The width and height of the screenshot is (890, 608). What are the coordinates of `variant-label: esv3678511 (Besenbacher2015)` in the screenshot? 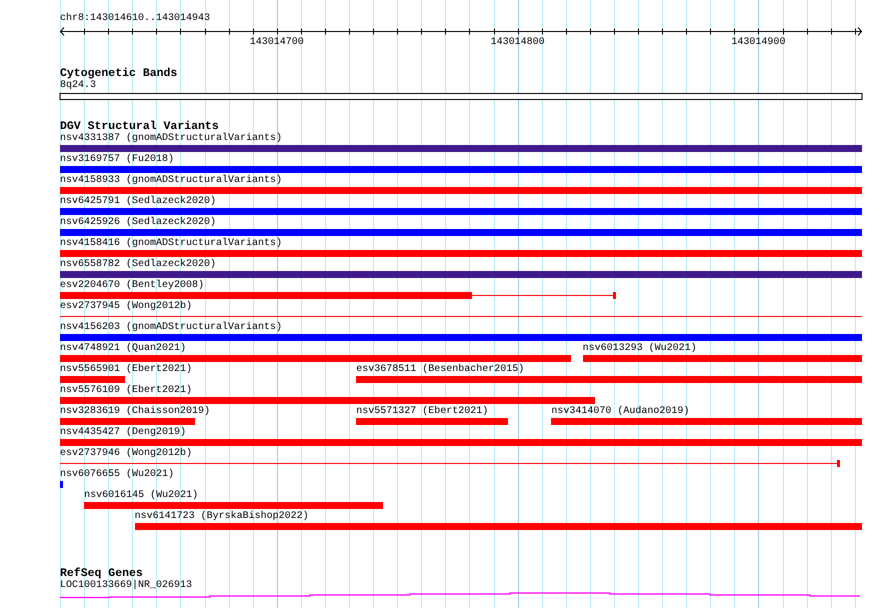 It's located at (440, 370).